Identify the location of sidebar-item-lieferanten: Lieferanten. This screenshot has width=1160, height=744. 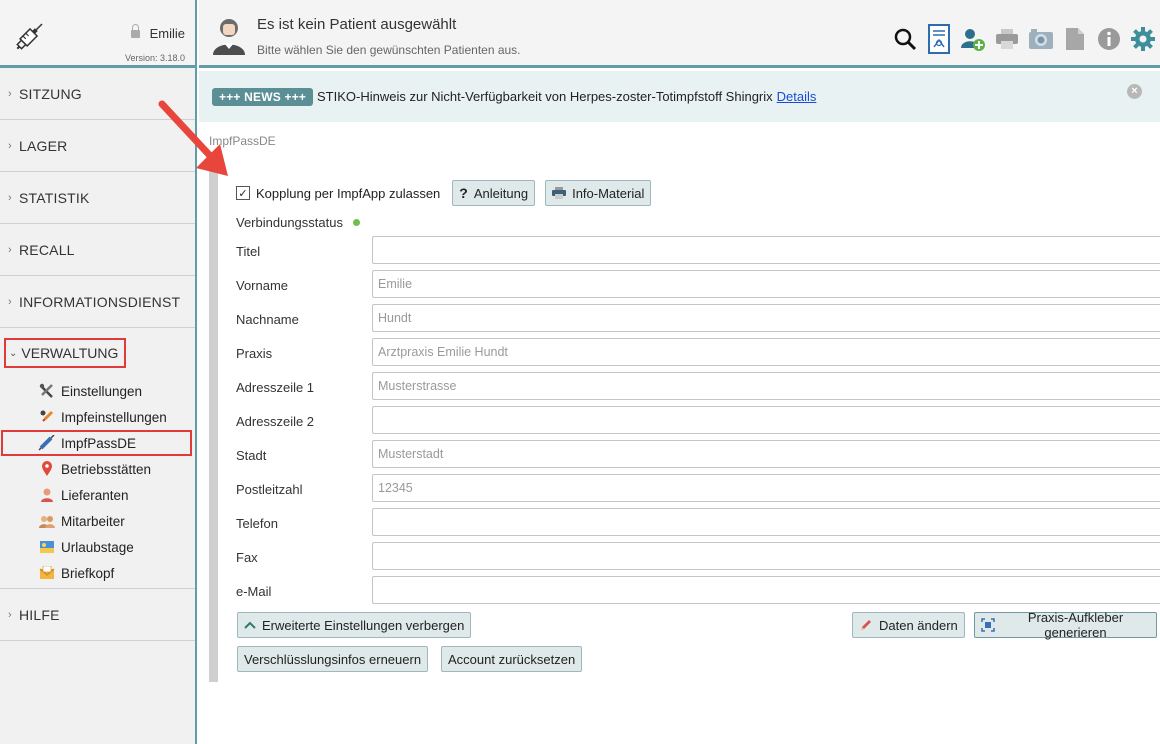
(97, 495).